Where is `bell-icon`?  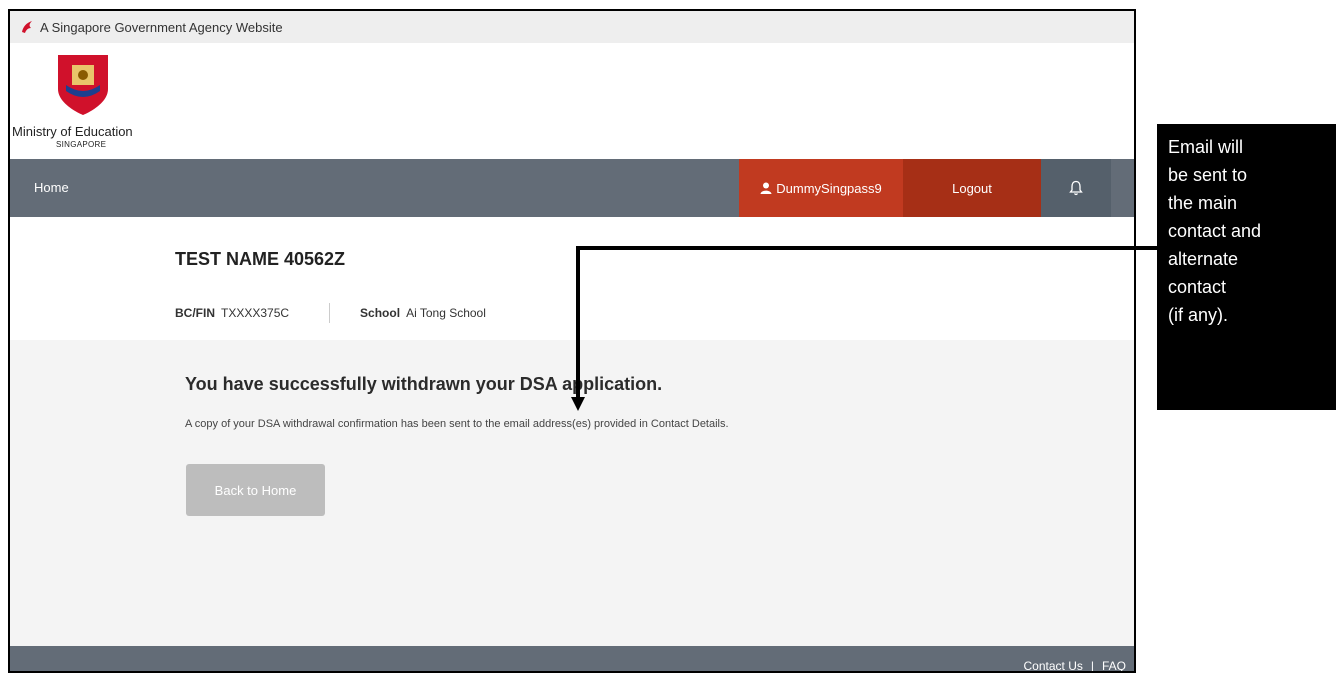 bell-icon is located at coordinates (1076, 188).